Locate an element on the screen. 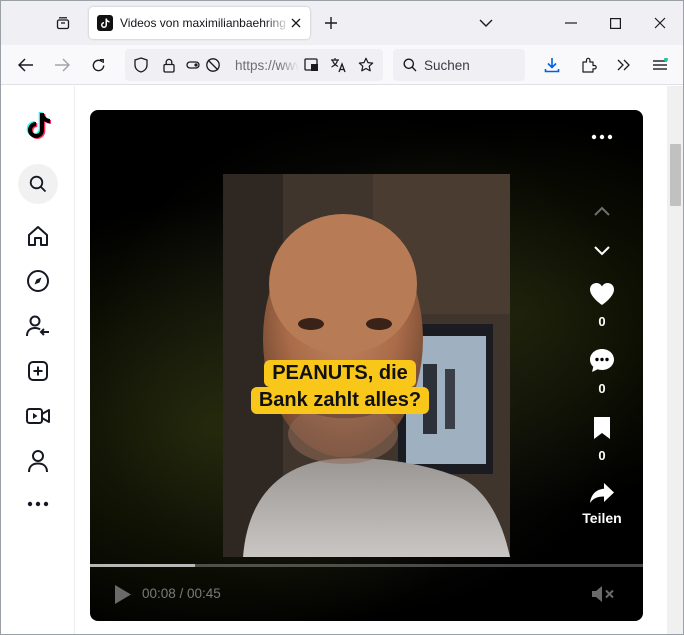 This screenshot has width=684, height=635. url-text: https://www.tiktok.com is located at coordinates (267, 65).